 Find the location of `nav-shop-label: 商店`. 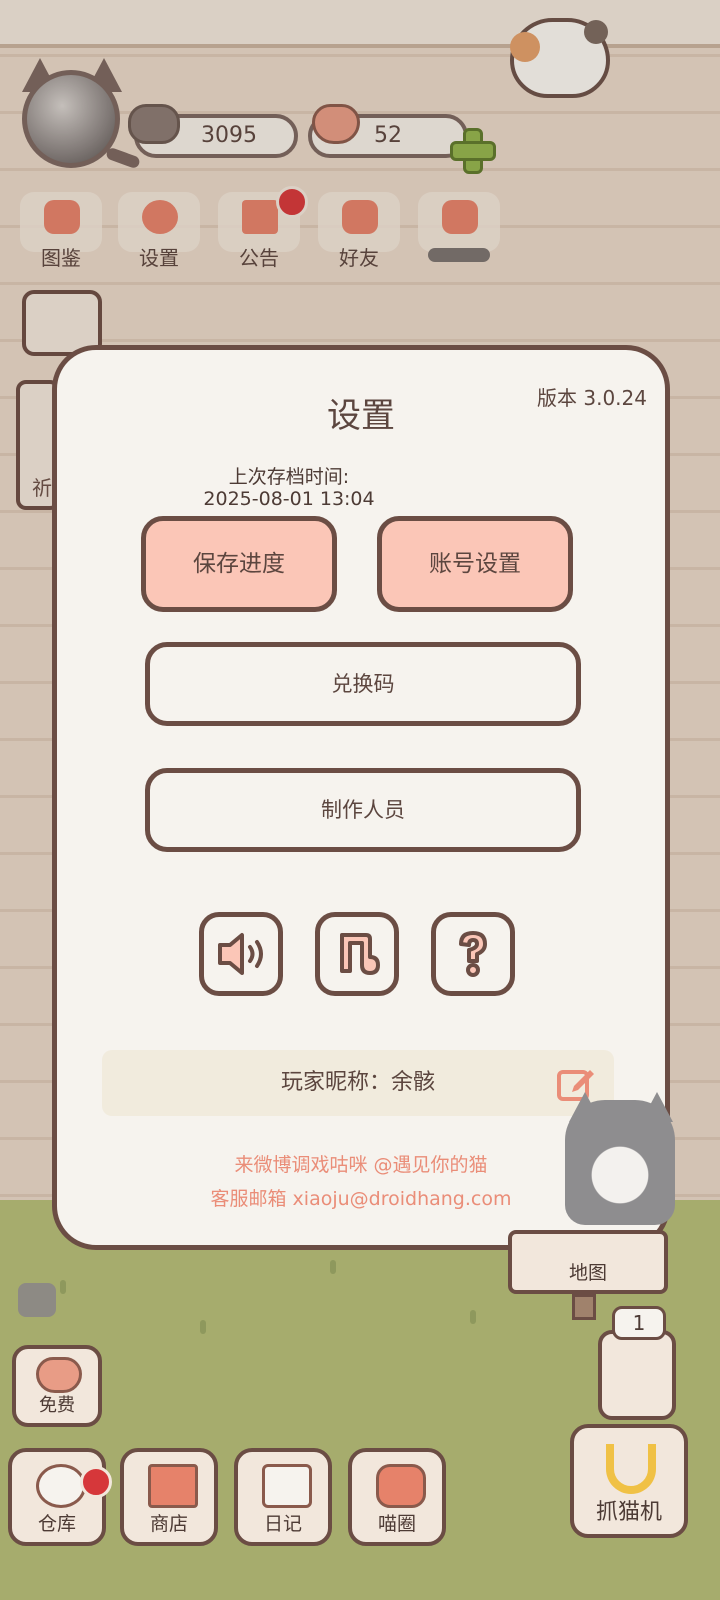

nav-shop-label: 商店 is located at coordinates (168, 1524).